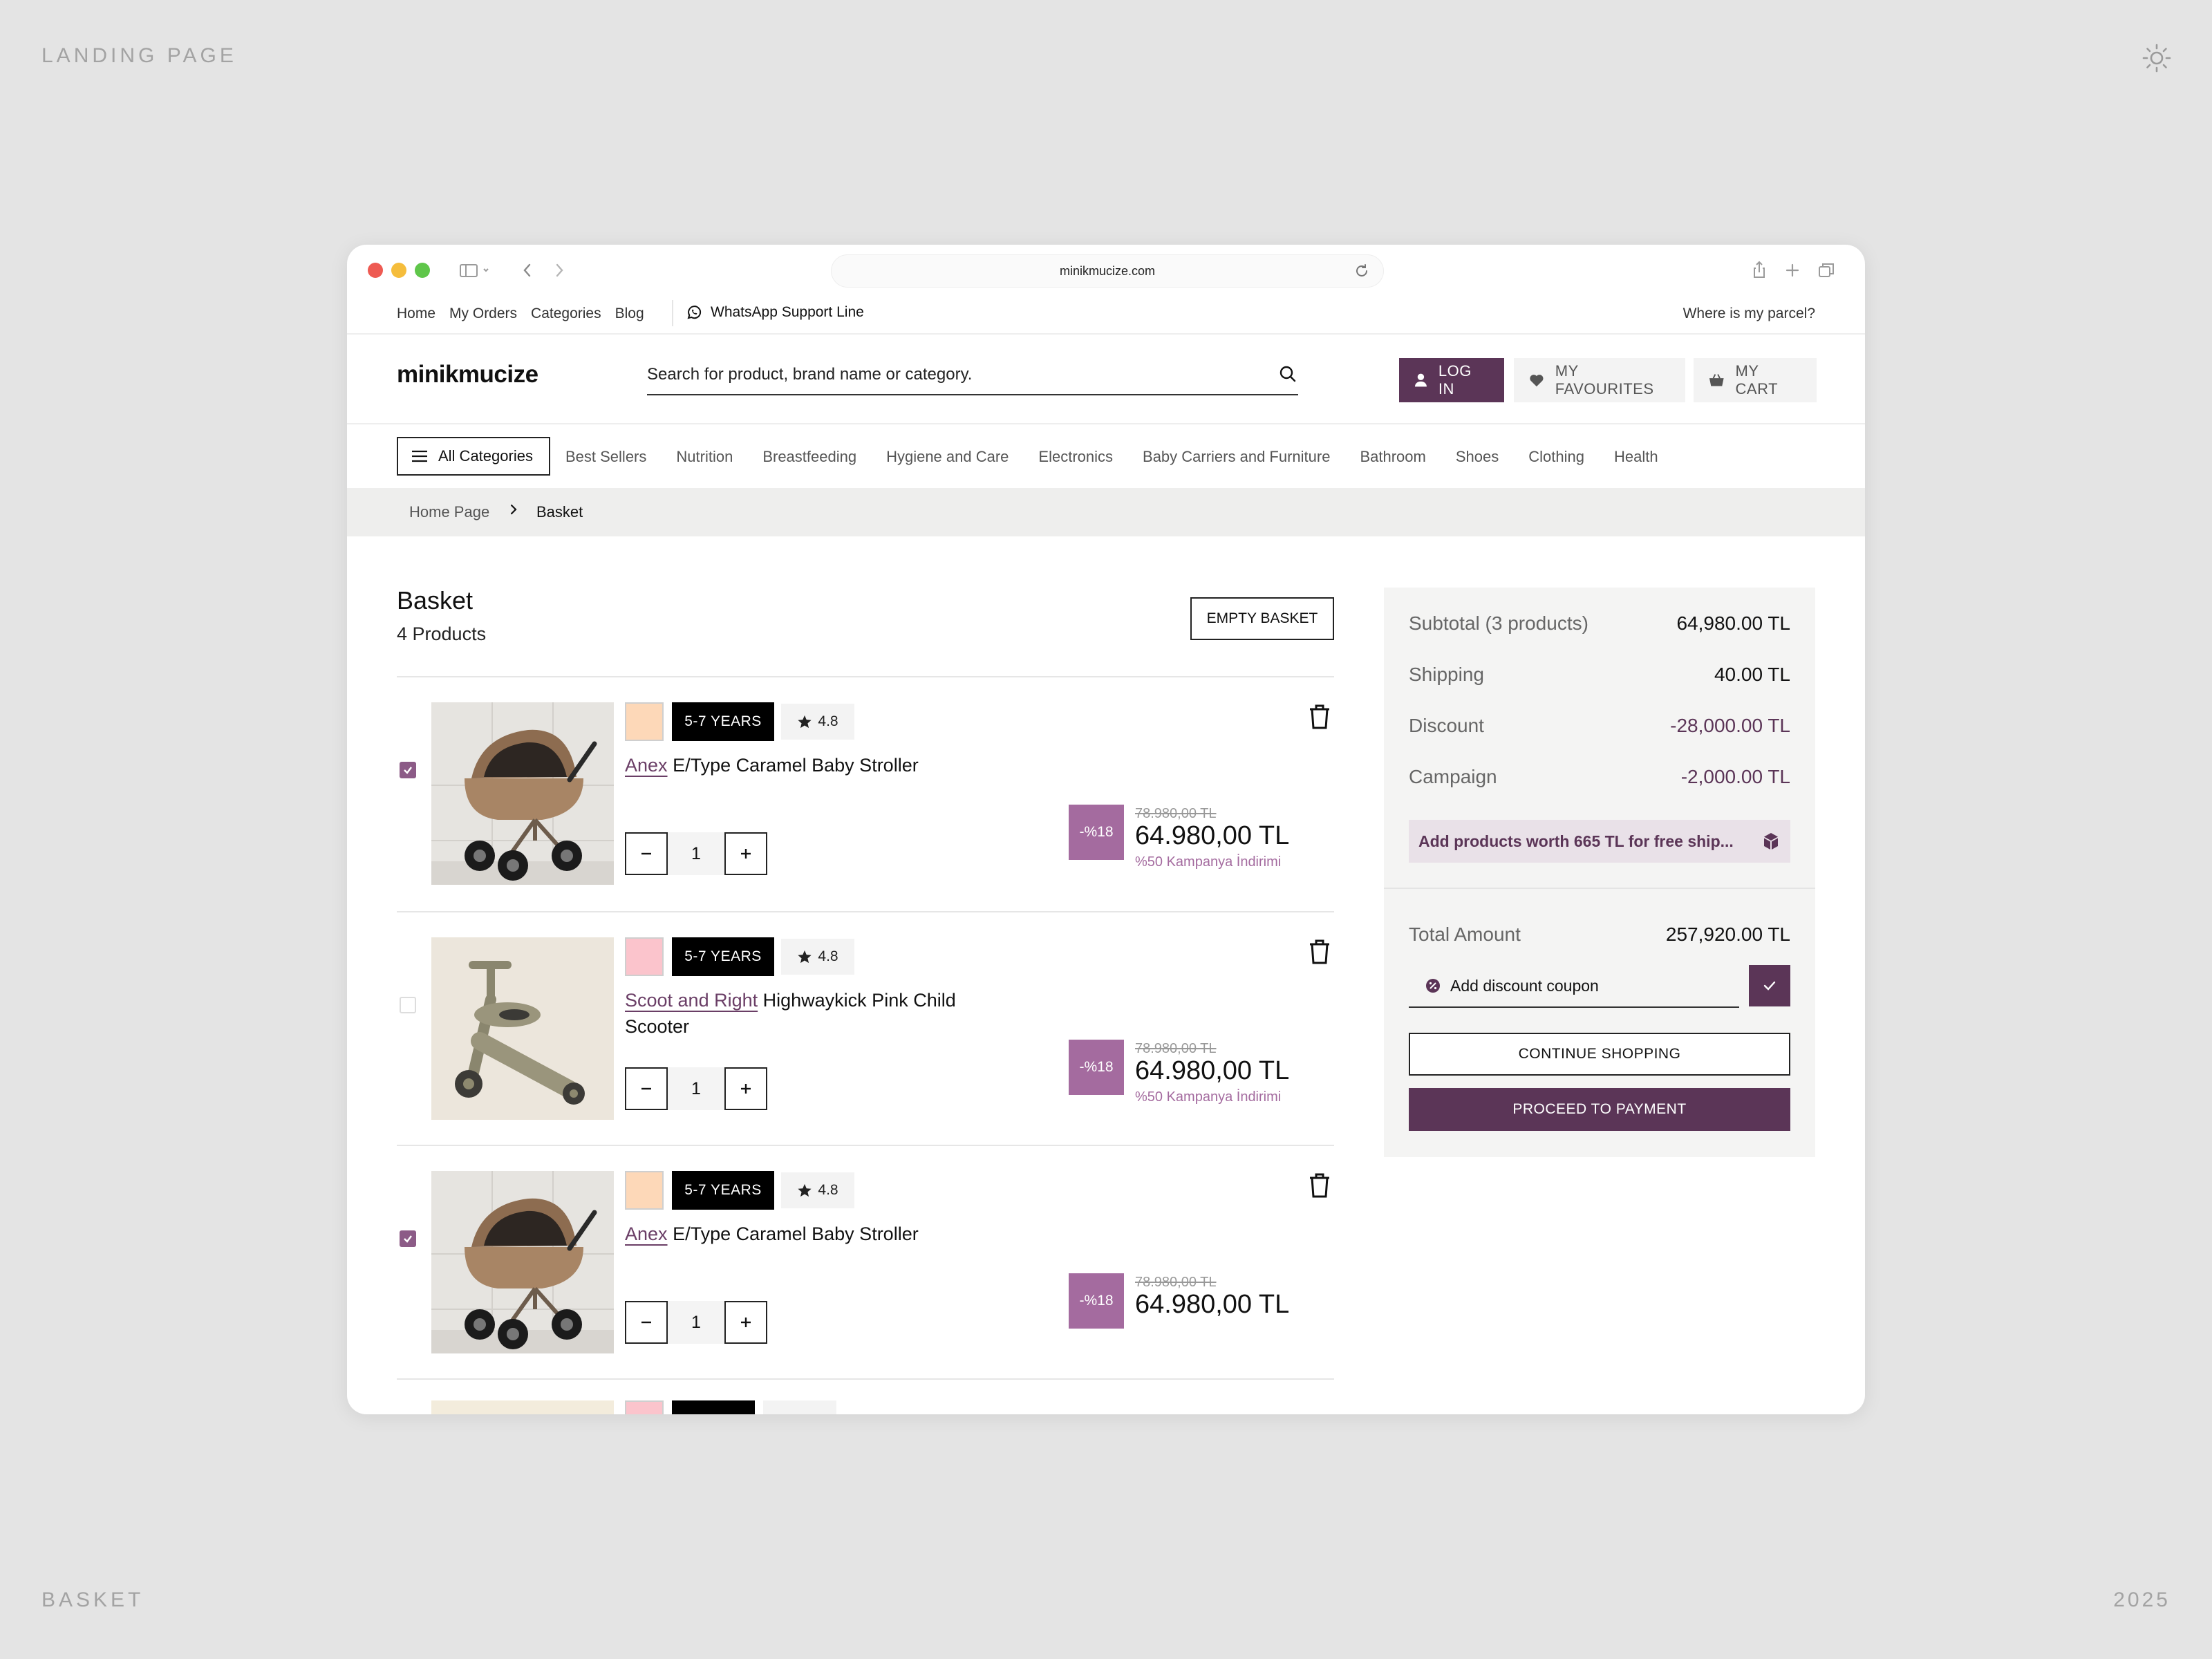 This screenshot has width=2212, height=1659. Describe the element at coordinates (1465, 934) in the screenshot. I see `total-label: Total Amount` at that location.